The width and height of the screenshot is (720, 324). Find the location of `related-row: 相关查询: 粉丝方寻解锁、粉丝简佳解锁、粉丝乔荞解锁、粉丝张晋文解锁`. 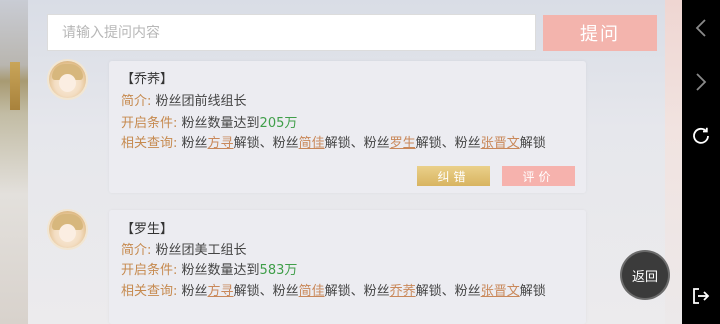

related-row: 相关查询: 粉丝方寻解锁、粉丝简佳解锁、粉丝乔荞解锁、粉丝张晋文解锁 is located at coordinates (333, 292).